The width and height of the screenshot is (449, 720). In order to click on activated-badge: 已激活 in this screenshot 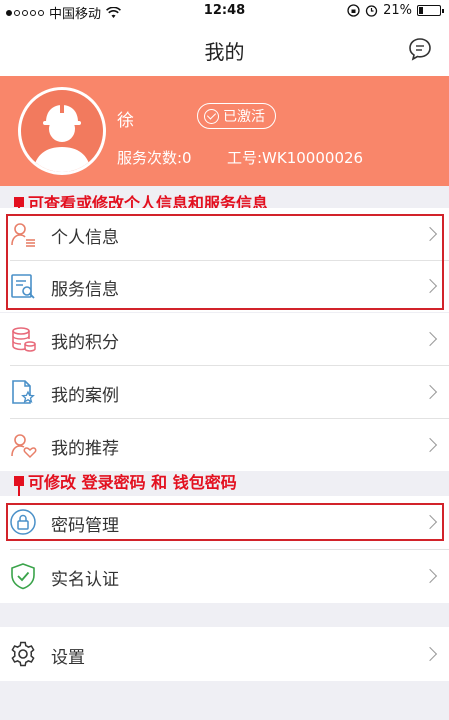, I will do `click(236, 116)`.